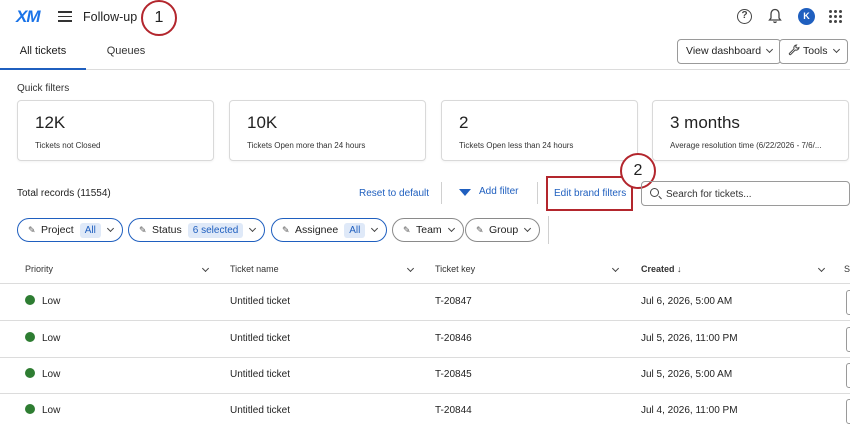  I want to click on ticket-key-cell: T-20845, so click(453, 374).